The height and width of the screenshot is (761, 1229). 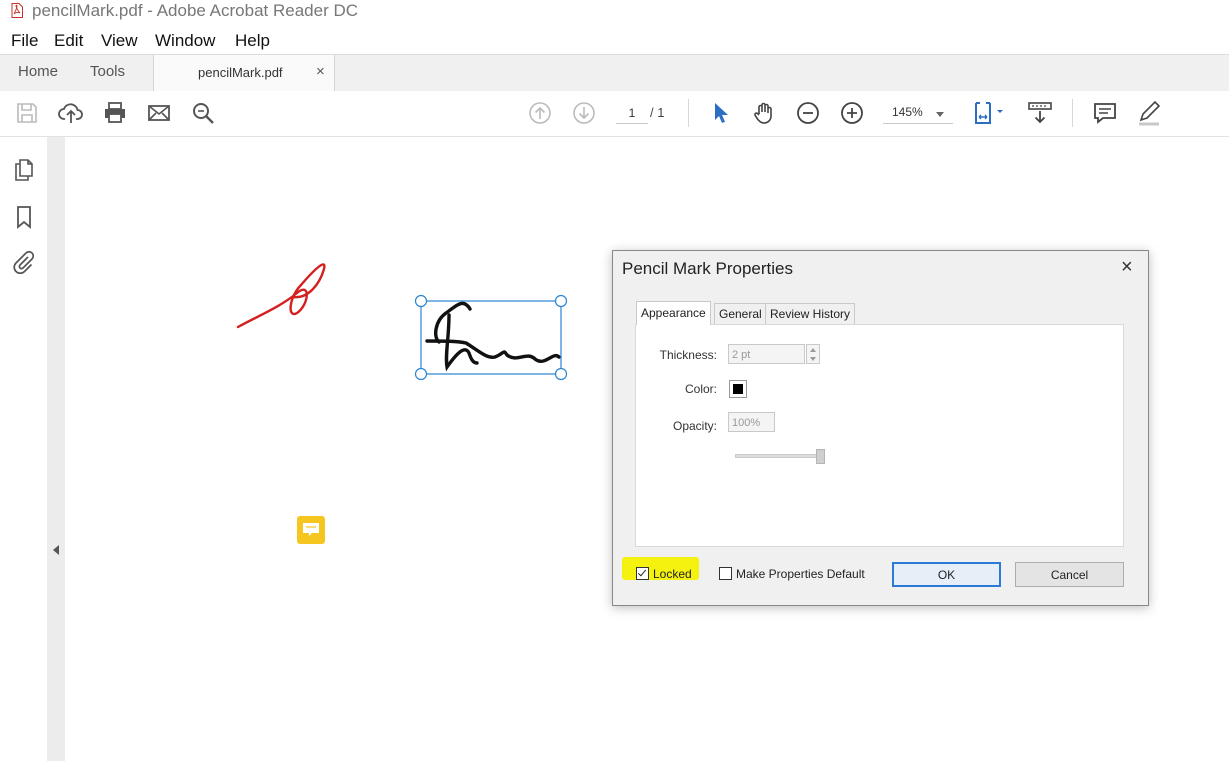 What do you see at coordinates (24, 217) in the screenshot?
I see `bookmark-icon` at bounding box center [24, 217].